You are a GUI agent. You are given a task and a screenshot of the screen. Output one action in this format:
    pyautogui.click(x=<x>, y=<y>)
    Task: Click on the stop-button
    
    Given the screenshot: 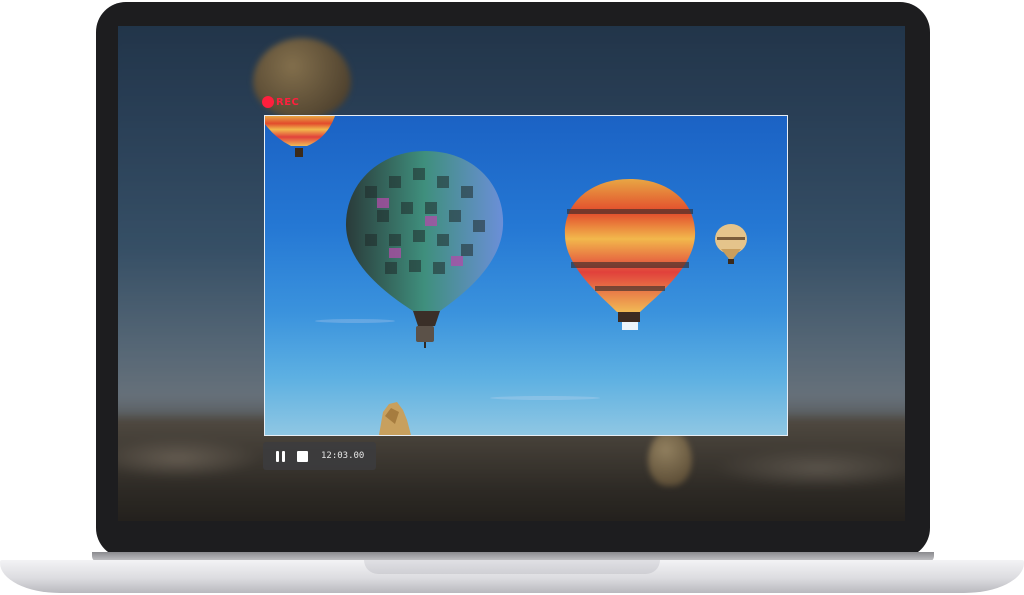 What is the action you would take?
    pyautogui.click(x=302, y=456)
    